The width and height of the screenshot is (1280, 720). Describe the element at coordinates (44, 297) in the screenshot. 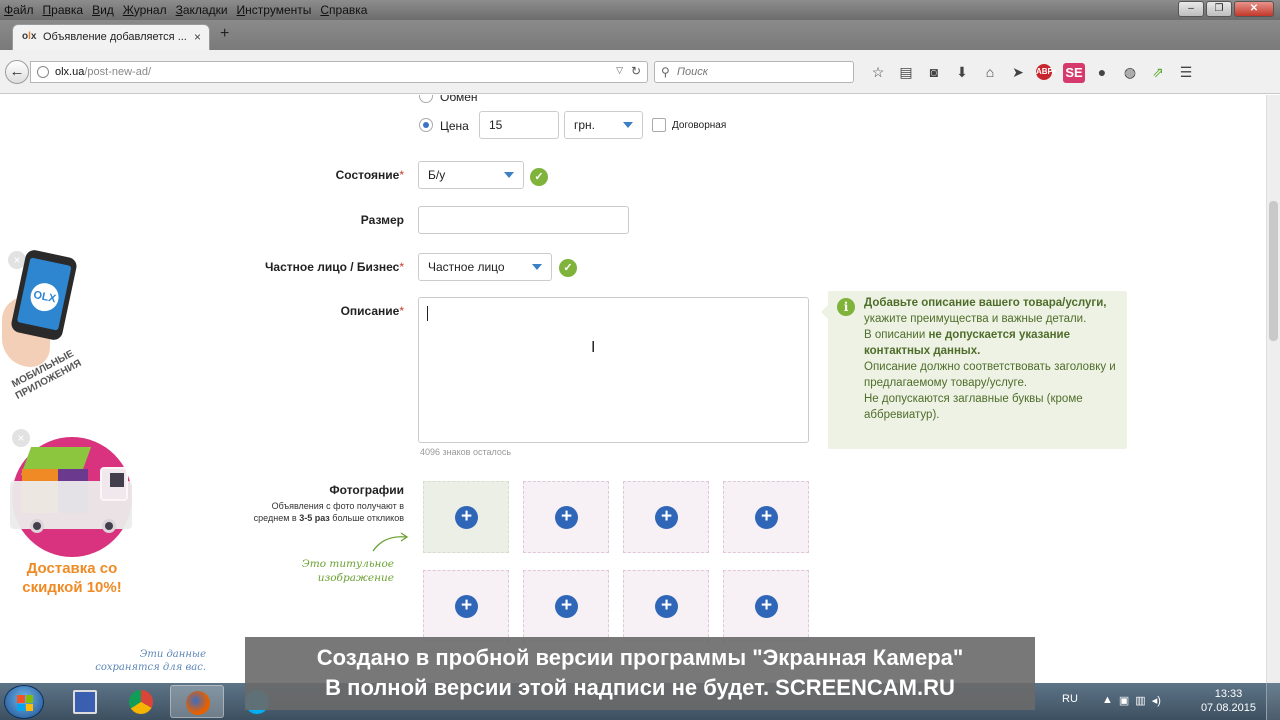

I see `olx-logo-icon: OLX` at that location.